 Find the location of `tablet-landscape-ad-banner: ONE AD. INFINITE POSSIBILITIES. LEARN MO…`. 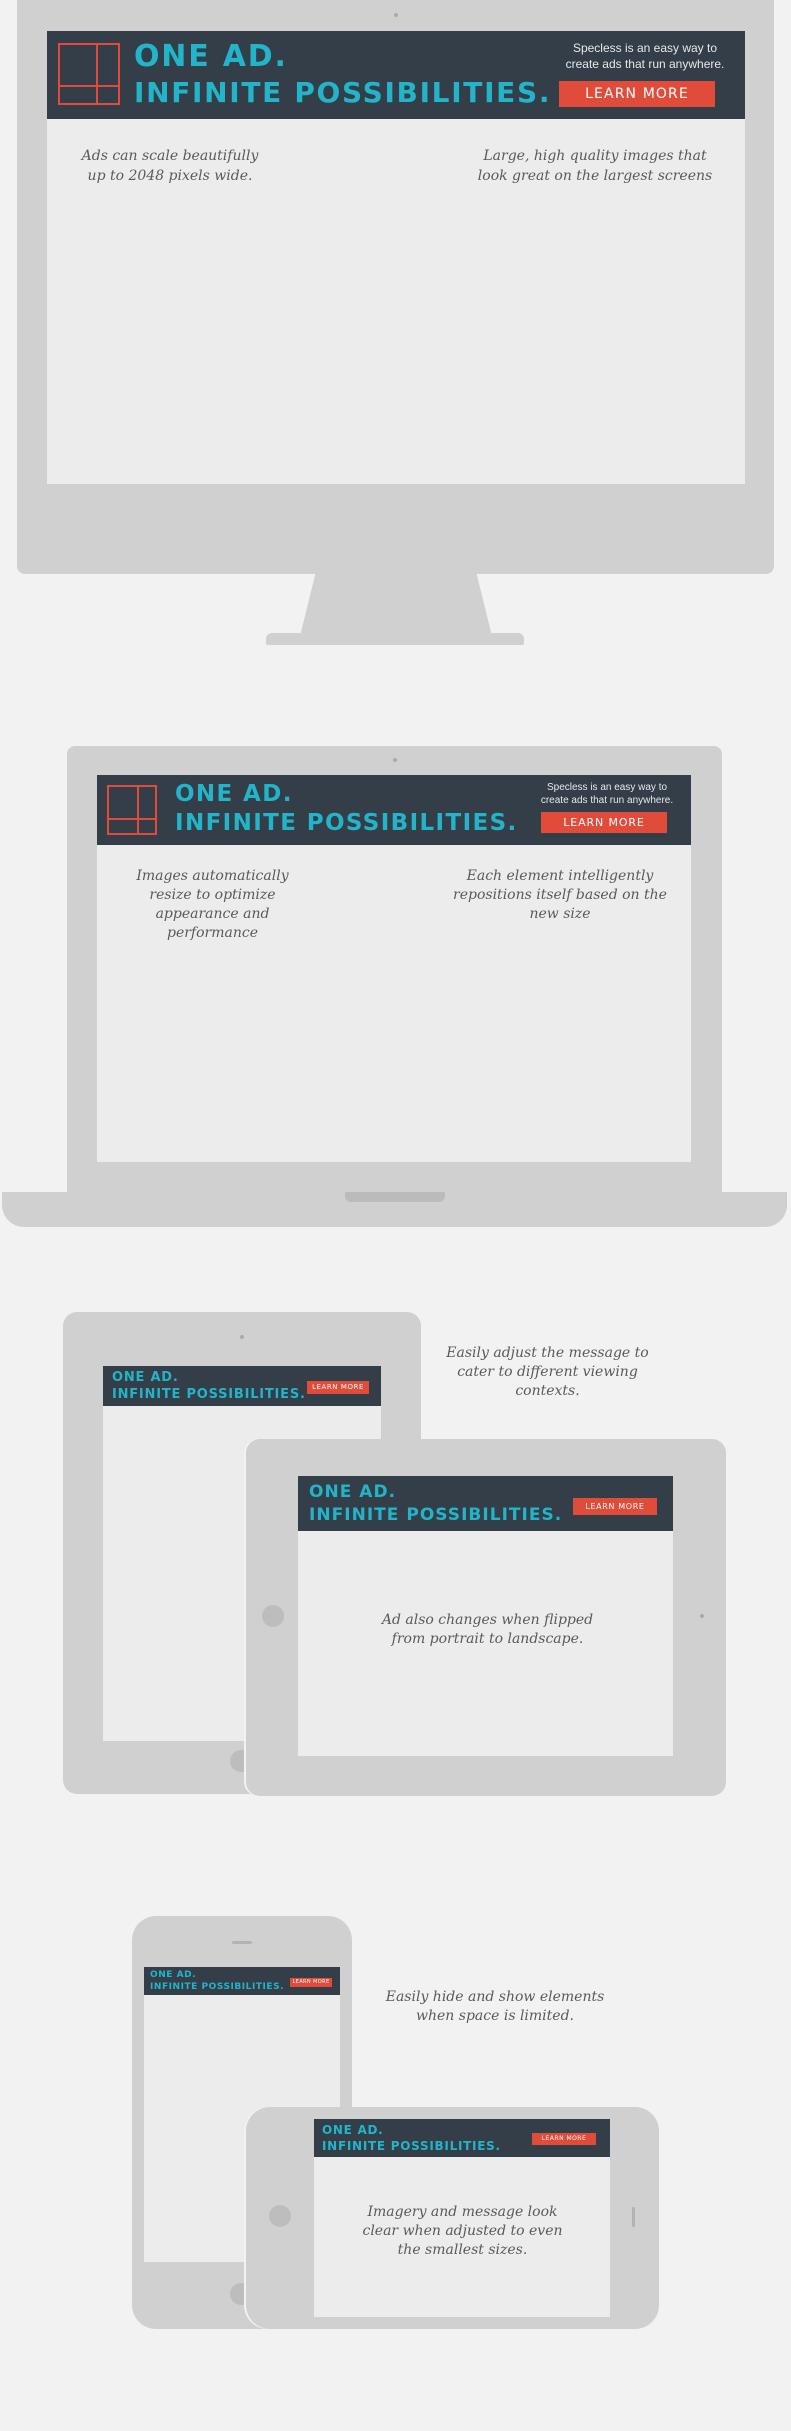

tablet-landscape-ad-banner: ONE AD. INFINITE POSSIBILITIES. LEARN MO… is located at coordinates (485, 1503).